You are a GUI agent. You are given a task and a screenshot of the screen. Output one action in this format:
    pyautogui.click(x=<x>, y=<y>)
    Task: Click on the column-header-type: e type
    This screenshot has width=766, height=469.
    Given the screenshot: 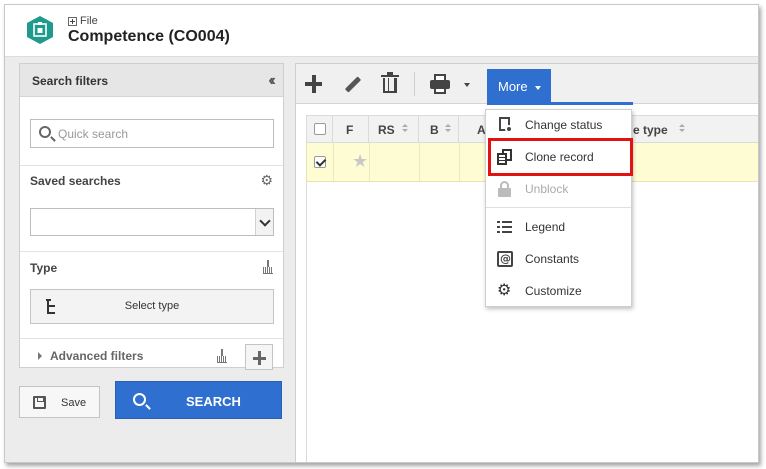 What is the action you would take?
    pyautogui.click(x=693, y=129)
    